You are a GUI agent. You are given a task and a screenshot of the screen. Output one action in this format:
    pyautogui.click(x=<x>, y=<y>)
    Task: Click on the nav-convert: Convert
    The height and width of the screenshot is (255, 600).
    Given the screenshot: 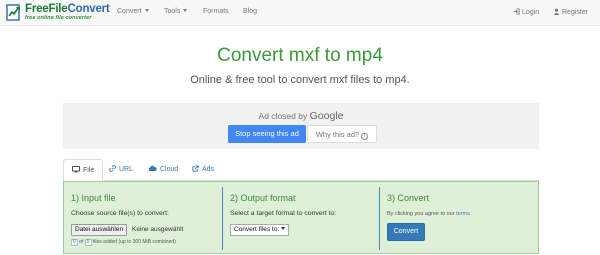 What is the action you would take?
    pyautogui.click(x=133, y=11)
    